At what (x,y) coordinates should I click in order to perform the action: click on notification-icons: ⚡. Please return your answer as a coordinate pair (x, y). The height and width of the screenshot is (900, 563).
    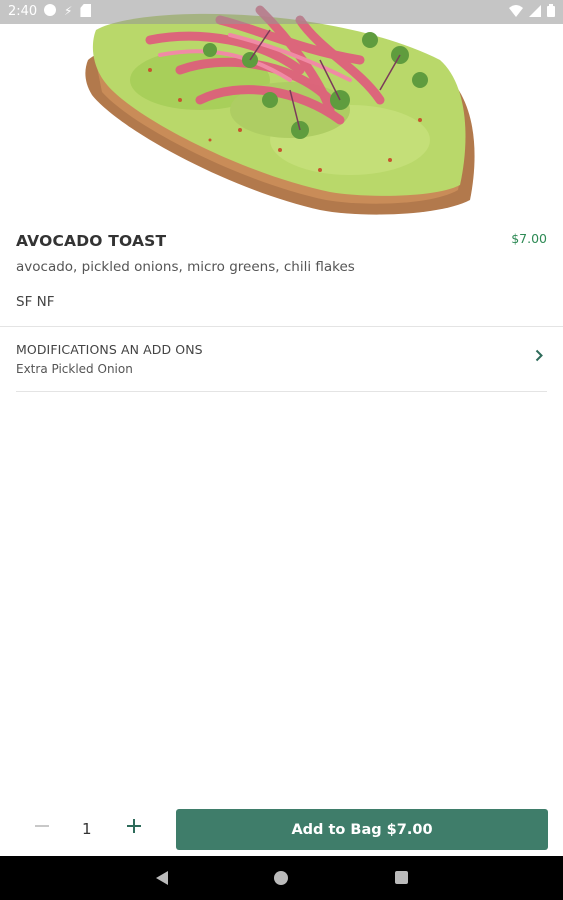
    Looking at the image, I should click on (68, 11).